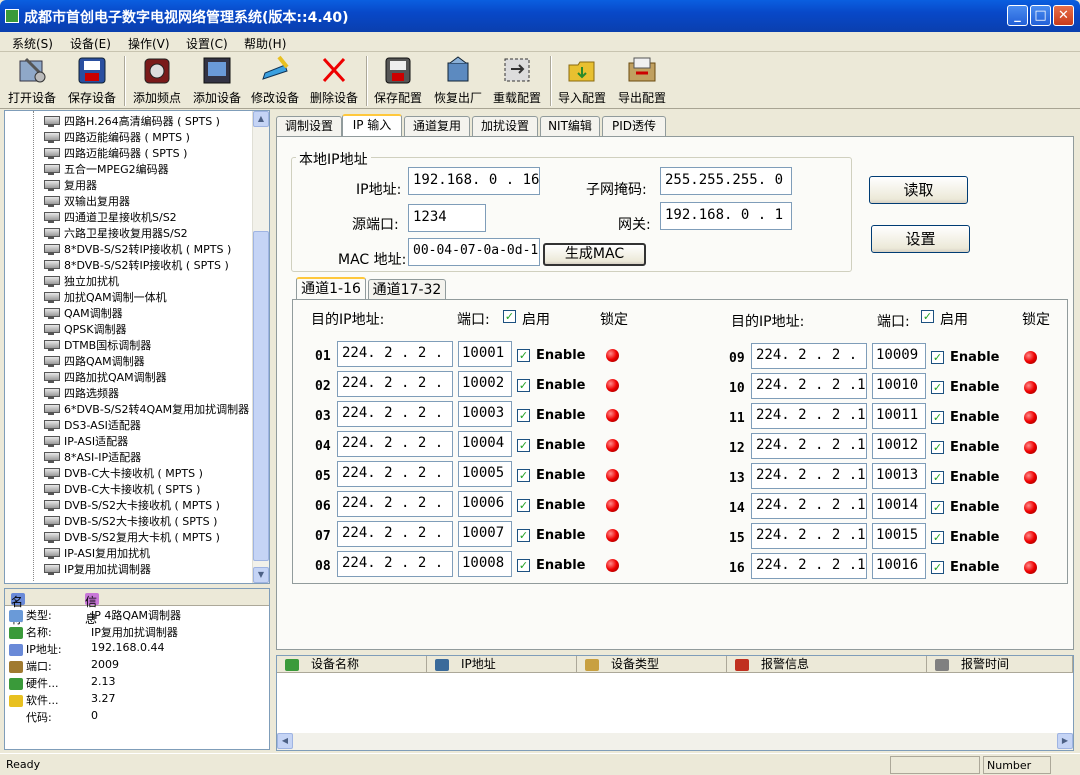 The width and height of the screenshot is (1080, 775). I want to click on add-frequency-button: 添加频点, so click(157, 81).